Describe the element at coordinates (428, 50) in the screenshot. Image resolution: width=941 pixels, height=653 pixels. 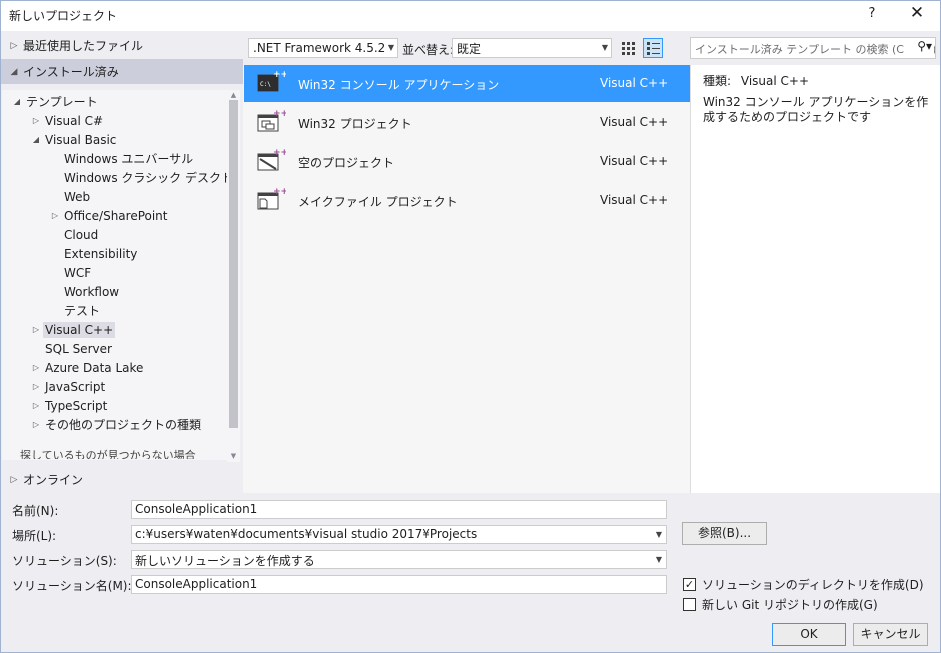
I see `sort-label: 並べ替え:` at that location.